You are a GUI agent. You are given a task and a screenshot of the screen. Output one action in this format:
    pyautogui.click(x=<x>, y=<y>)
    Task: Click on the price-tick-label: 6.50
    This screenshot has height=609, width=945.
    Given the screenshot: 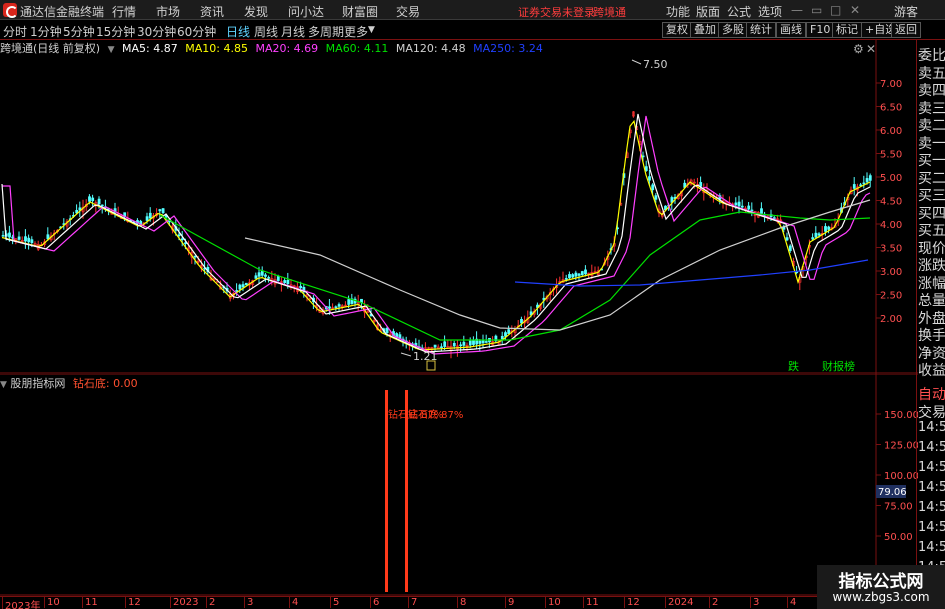 What is the action you would take?
    pyautogui.click(x=891, y=108)
    